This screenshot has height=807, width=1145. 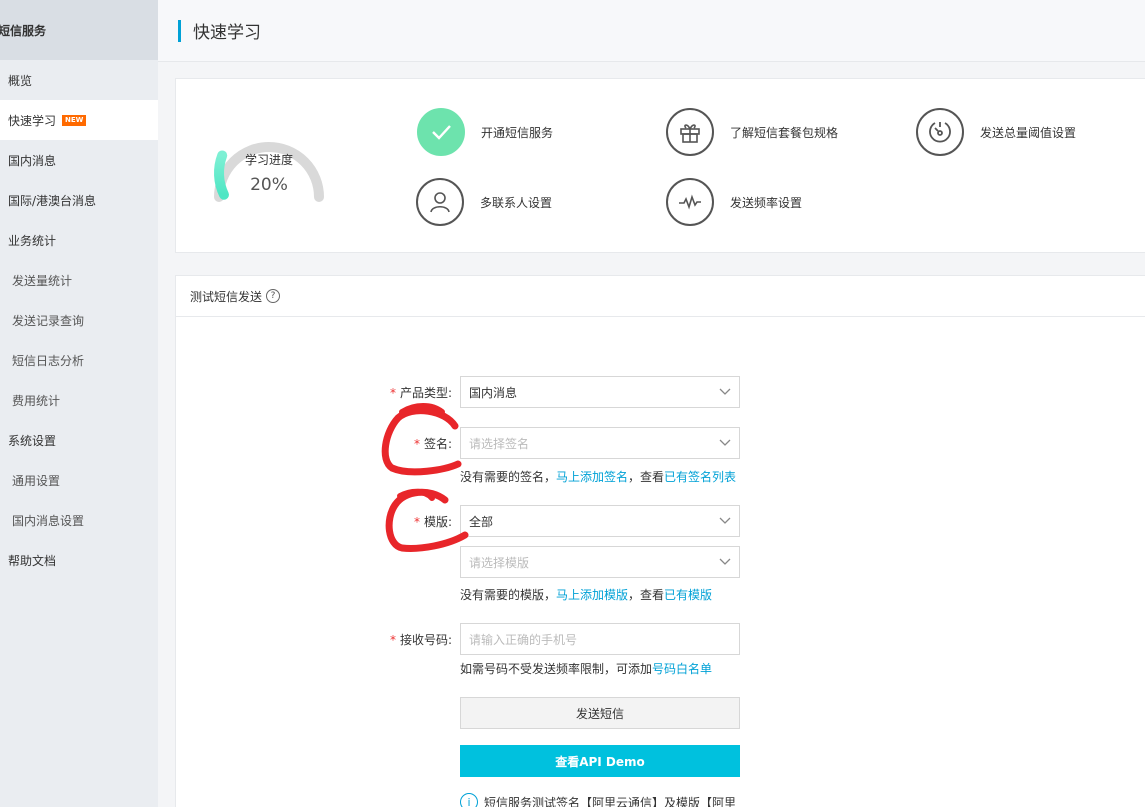 I want to click on help-icon: ?, so click(x=273, y=296).